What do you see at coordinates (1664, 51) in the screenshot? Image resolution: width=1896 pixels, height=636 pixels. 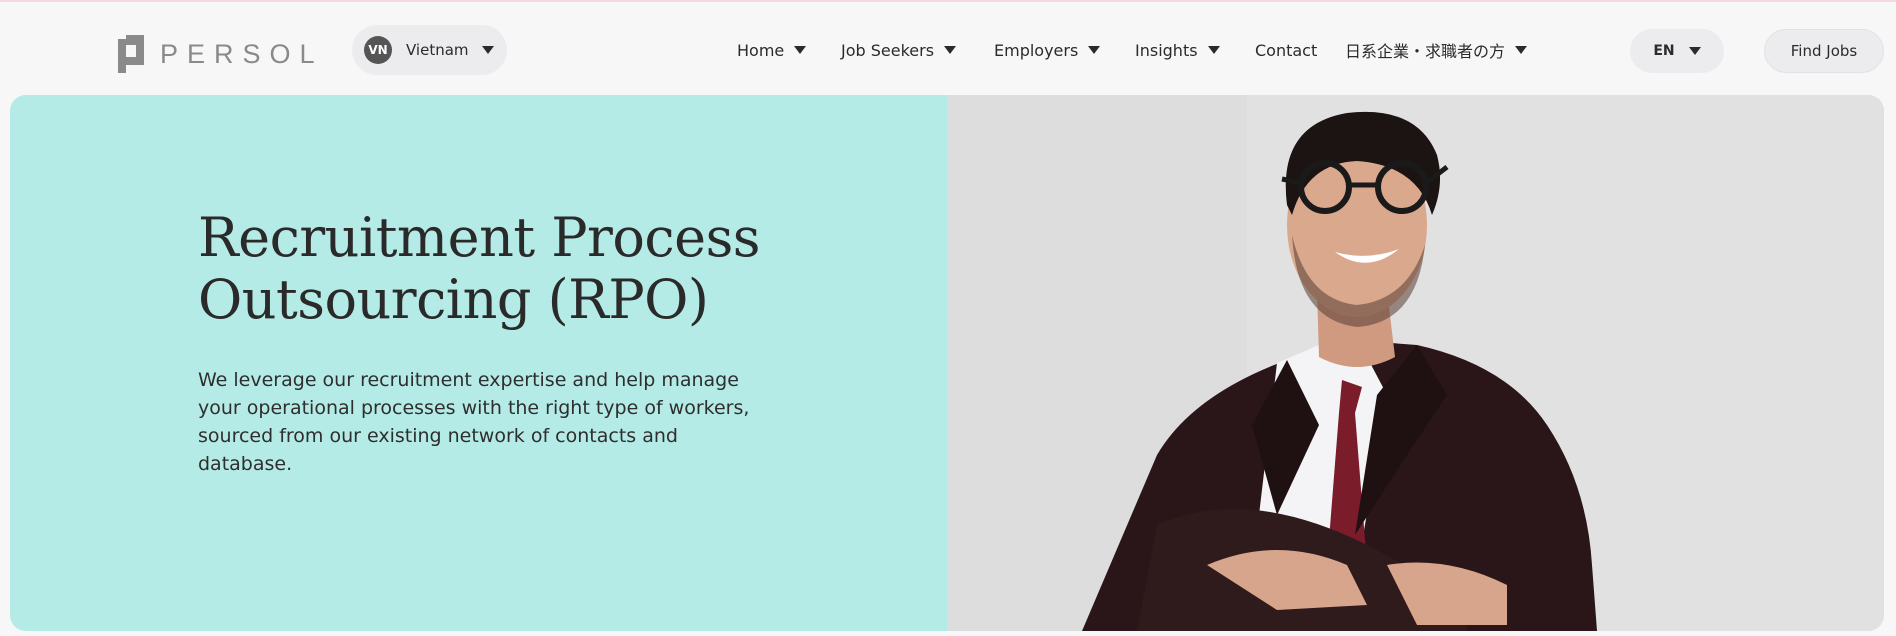 I see `language-label: EN` at bounding box center [1664, 51].